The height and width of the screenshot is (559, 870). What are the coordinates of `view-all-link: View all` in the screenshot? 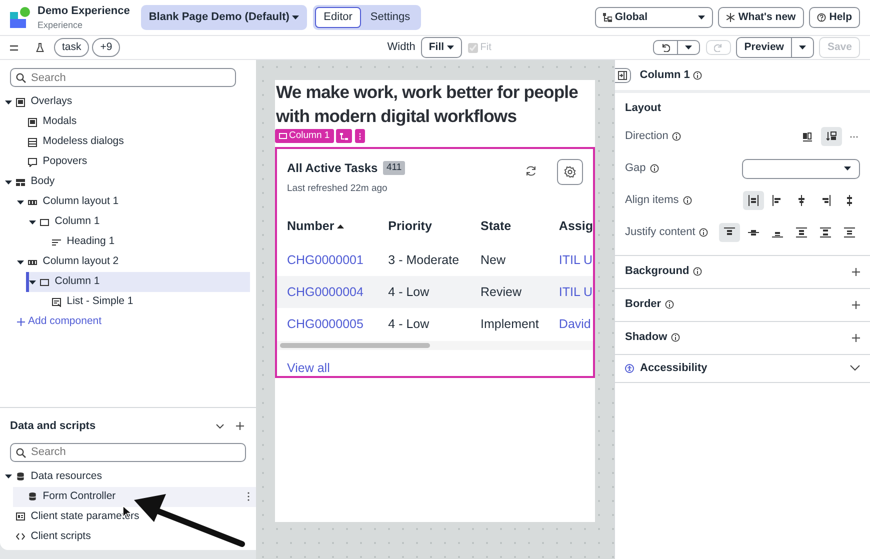 It's located at (308, 367).